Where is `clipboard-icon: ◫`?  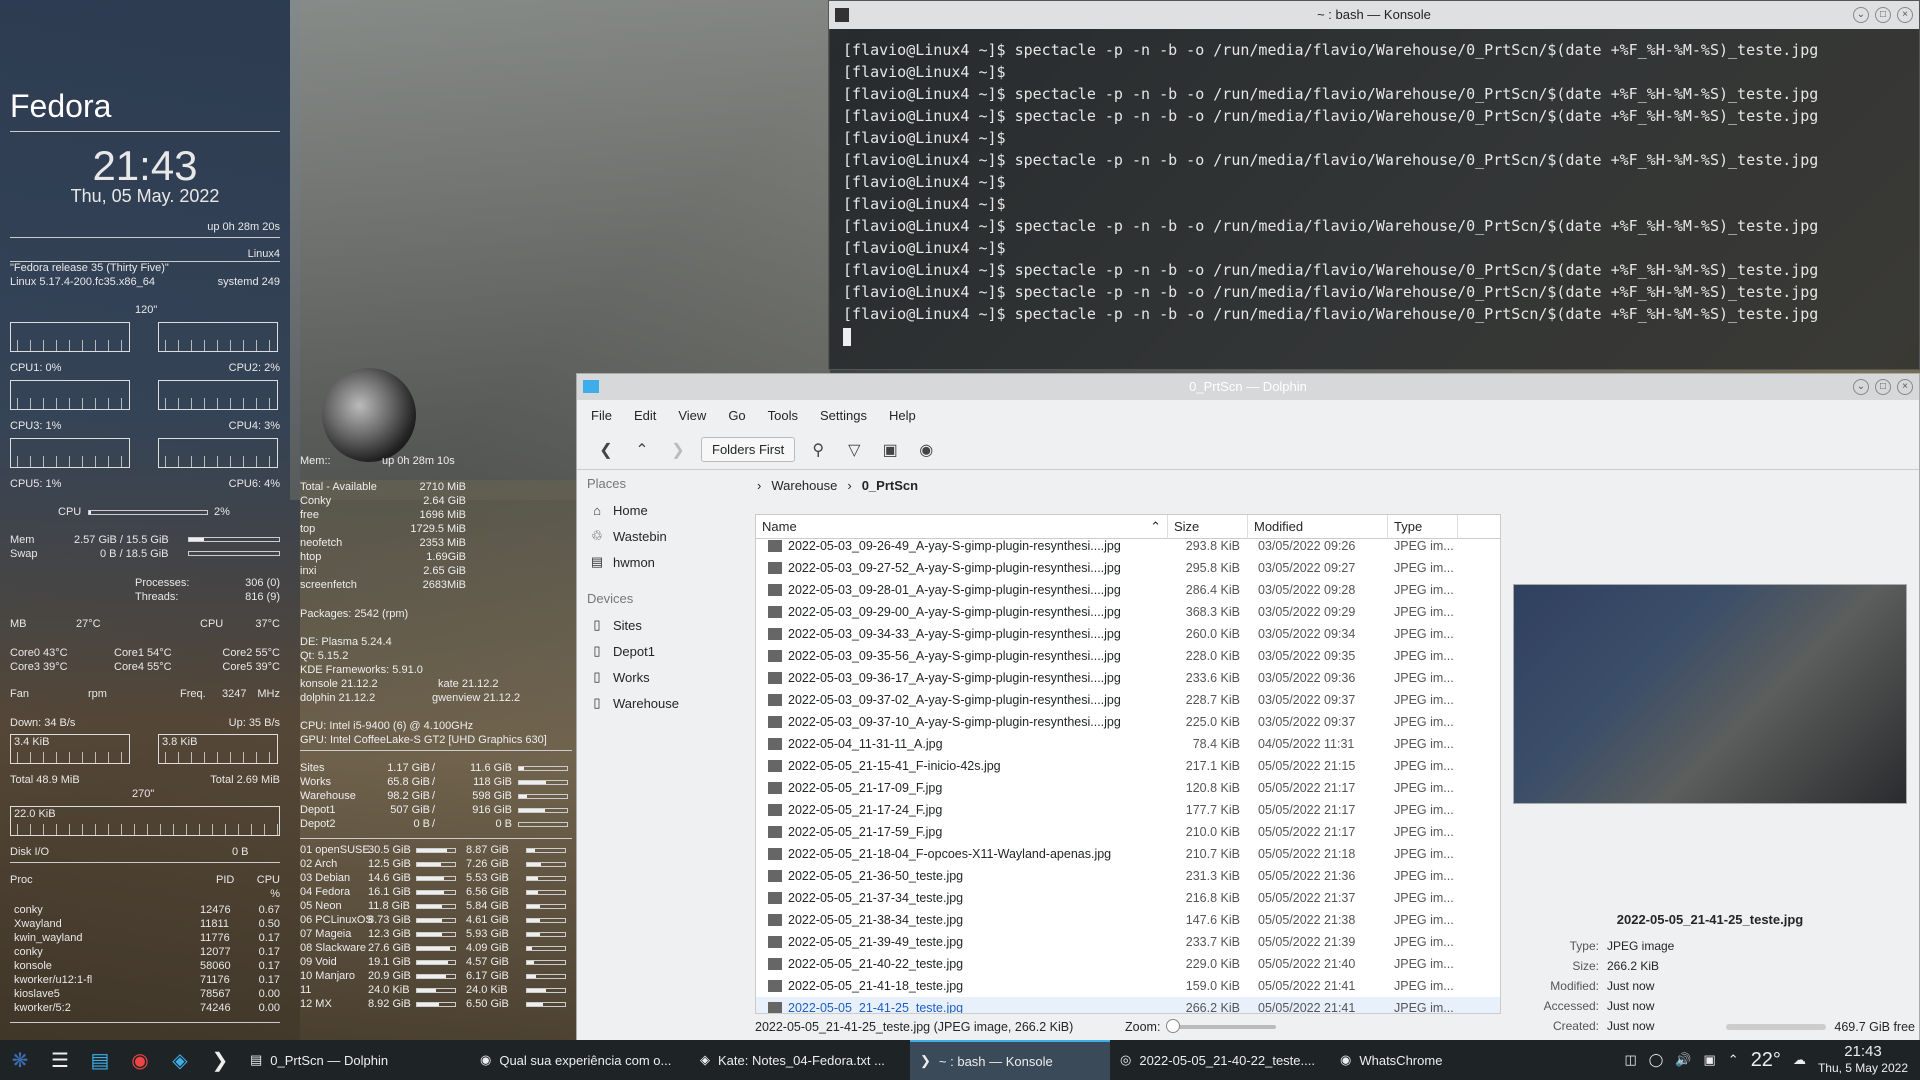 clipboard-icon: ◫ is located at coordinates (1630, 1060).